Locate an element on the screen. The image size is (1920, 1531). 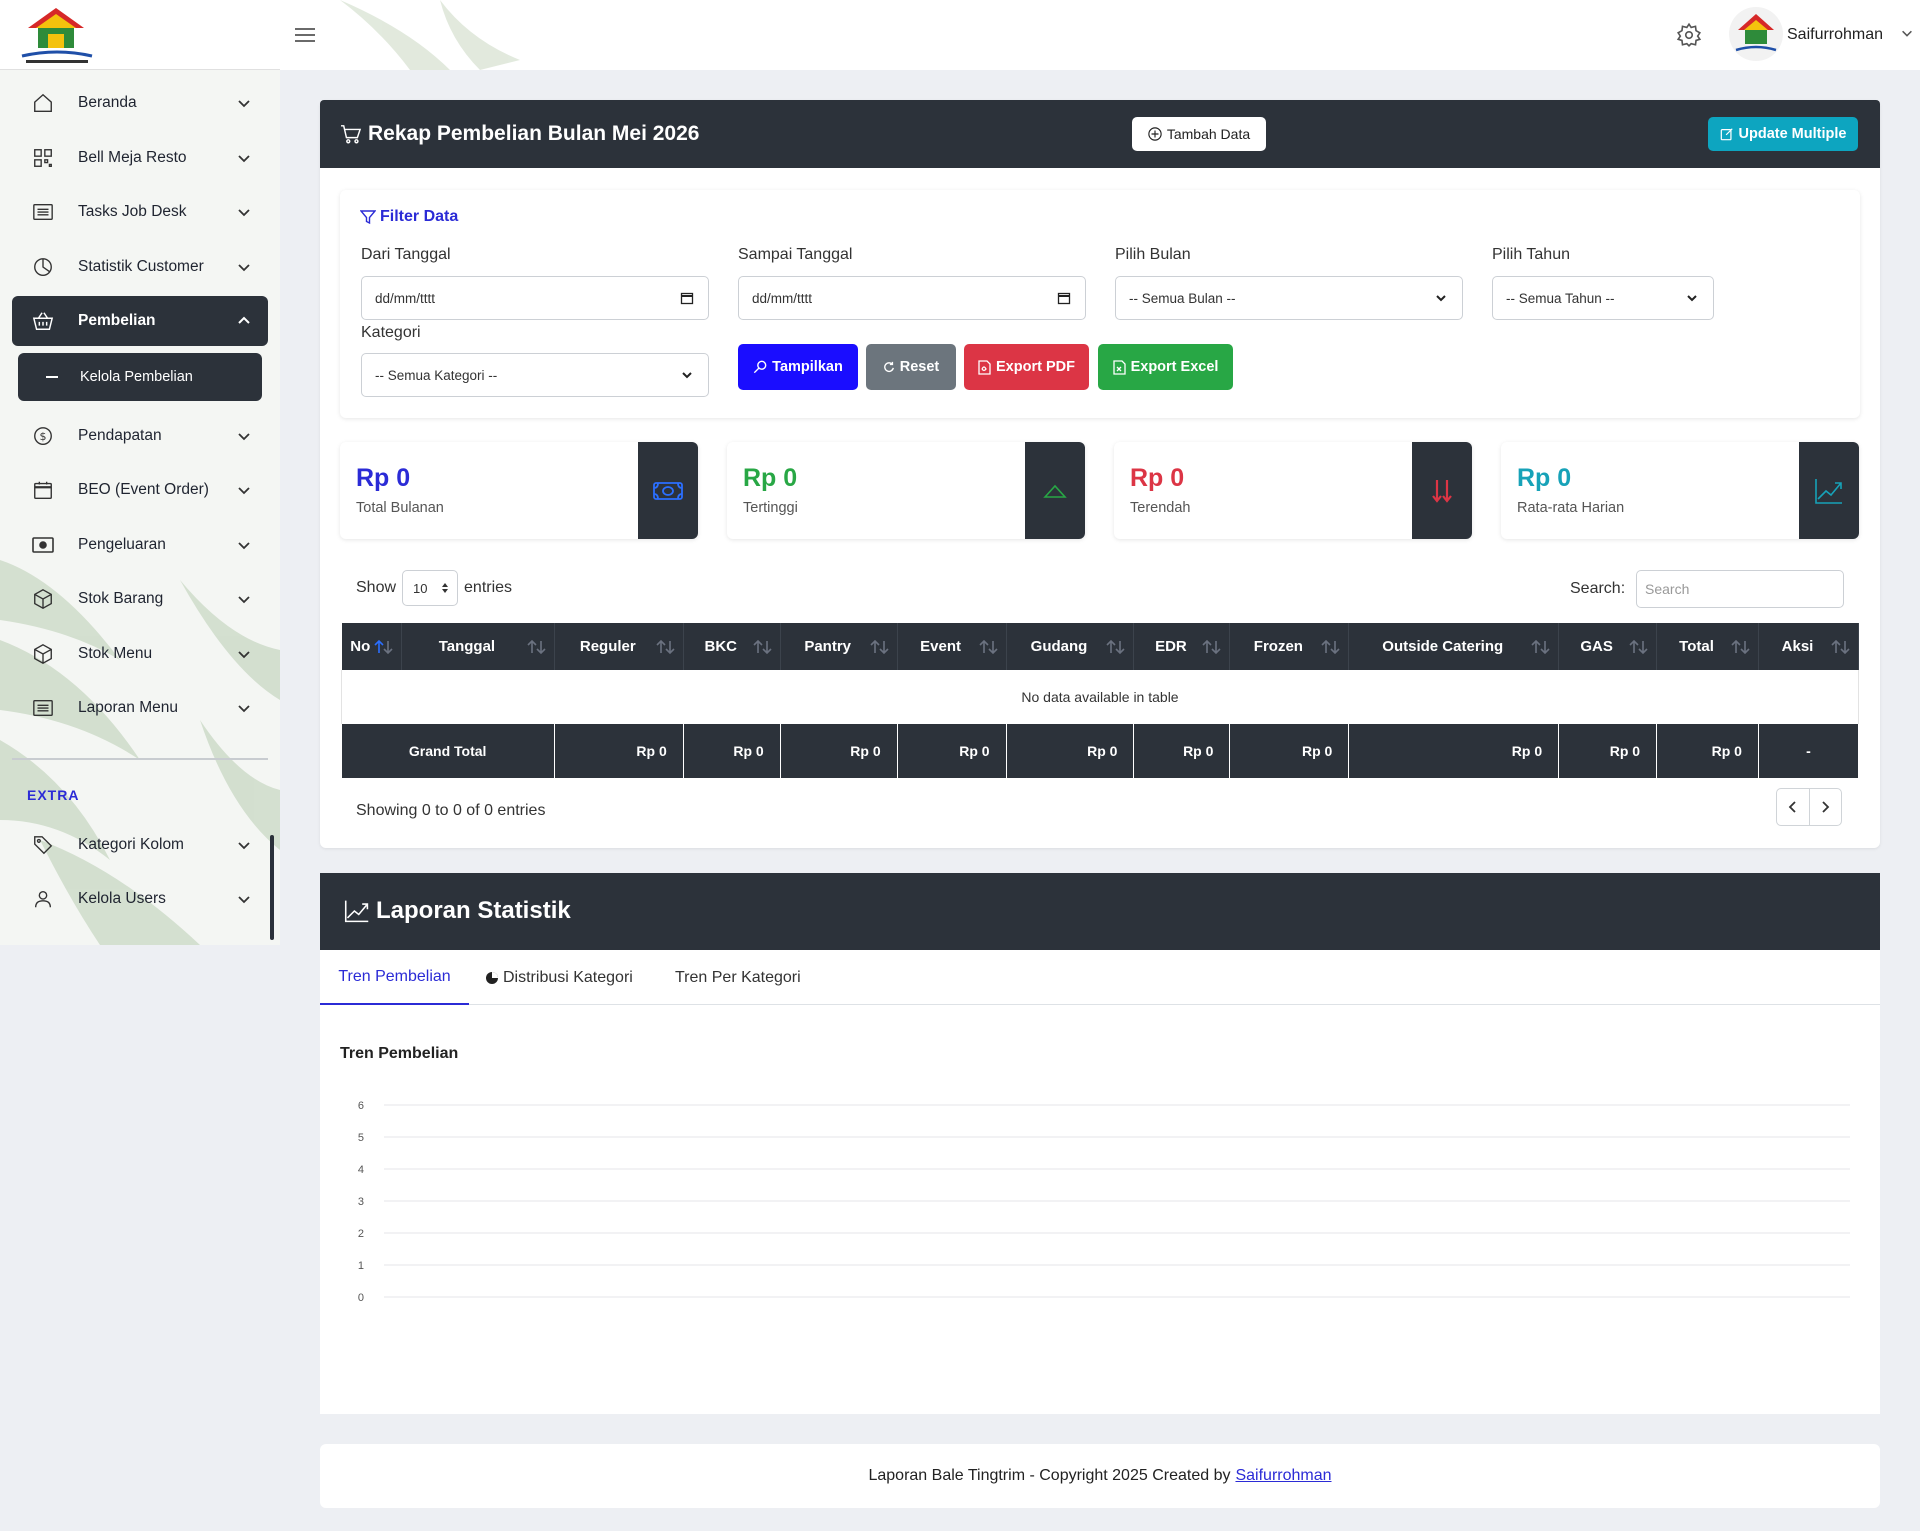
bale-tingtrim-logo is located at coordinates (57, 35).